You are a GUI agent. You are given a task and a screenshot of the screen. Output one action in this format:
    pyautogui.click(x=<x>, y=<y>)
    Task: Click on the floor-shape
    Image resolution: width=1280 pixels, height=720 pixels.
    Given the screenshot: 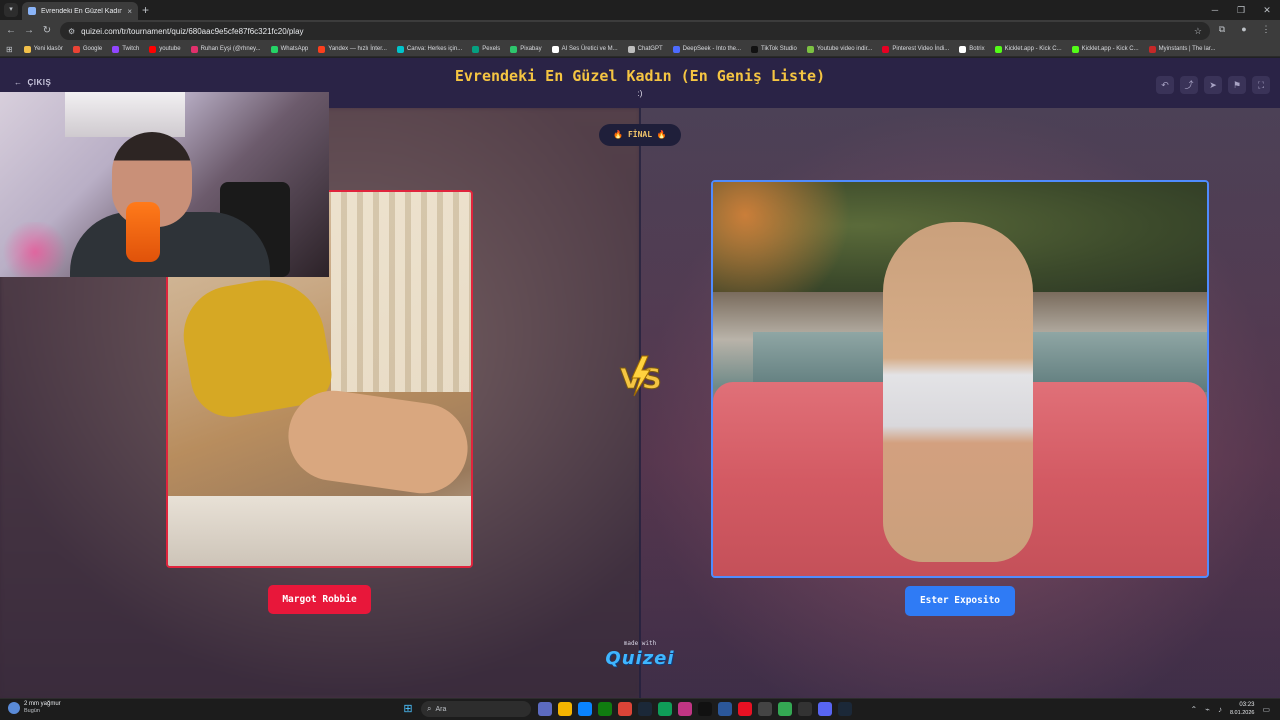 What is the action you would take?
    pyautogui.click(x=319, y=531)
    